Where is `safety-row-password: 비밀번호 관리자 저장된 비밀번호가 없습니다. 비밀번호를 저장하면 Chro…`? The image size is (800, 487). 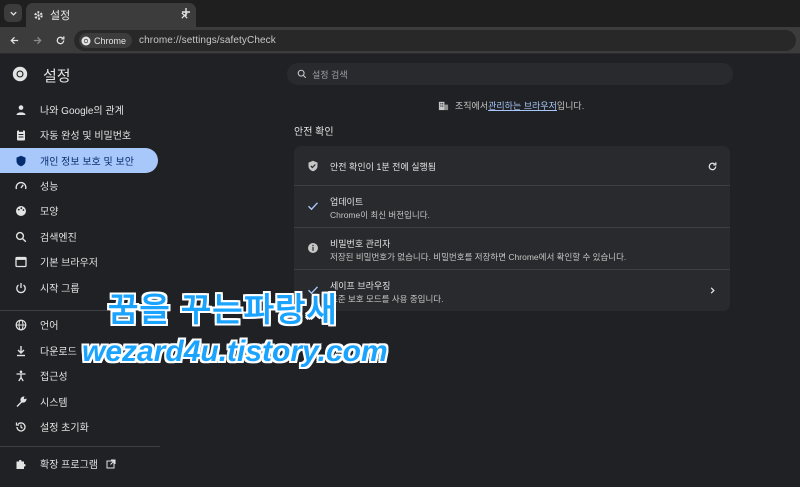
safety-row-password: 비밀번호 관리자 저장된 비밀번호가 없습니다. 비밀번호를 저장하면 Chro… is located at coordinates (512, 249).